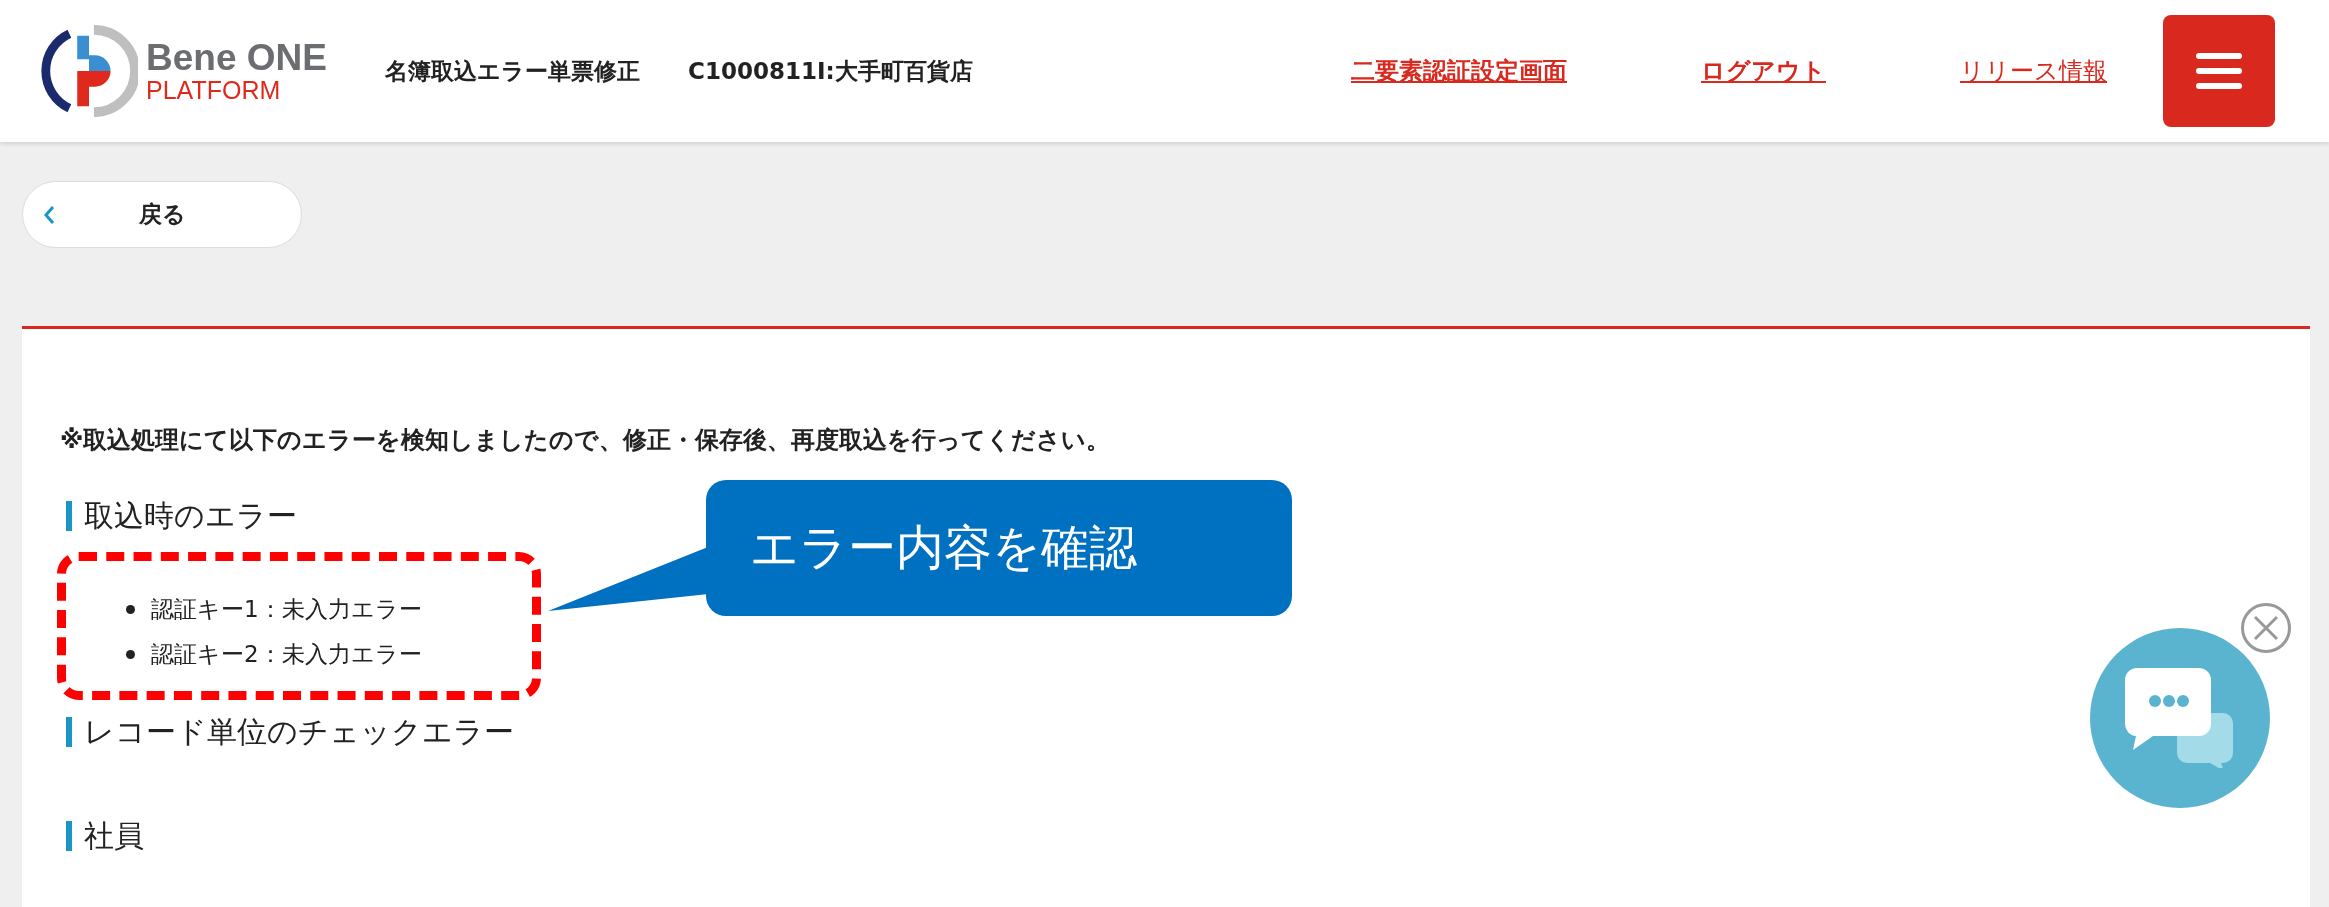  I want to click on back-button: 戻る, so click(162, 214).